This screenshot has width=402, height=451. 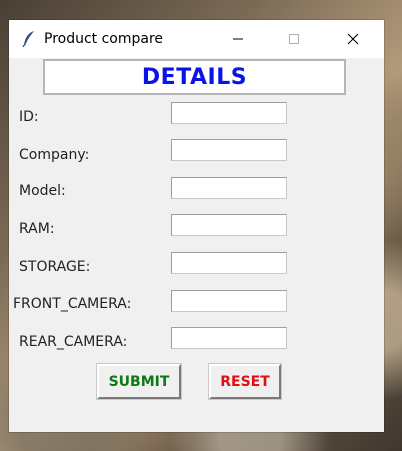 What do you see at coordinates (104, 39) in the screenshot?
I see `window-title: Product compare` at bounding box center [104, 39].